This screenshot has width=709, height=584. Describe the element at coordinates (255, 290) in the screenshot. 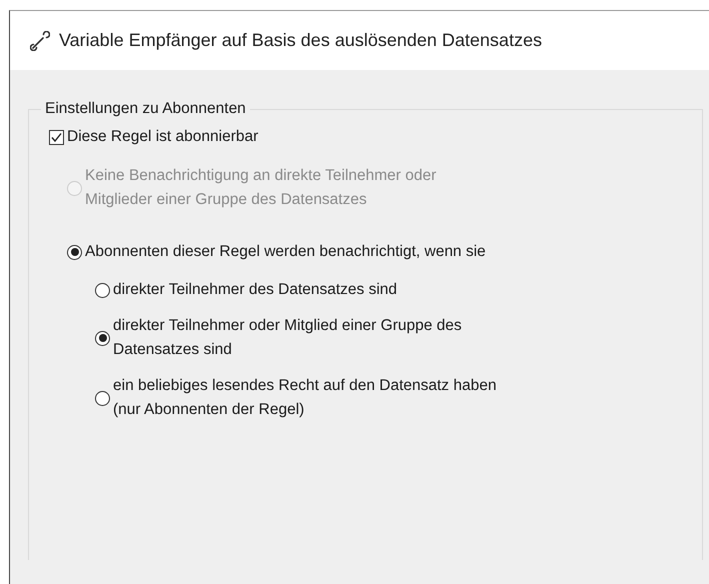

I see `radio-label: direkter Teilnehmer des Datensatzes sind` at that location.